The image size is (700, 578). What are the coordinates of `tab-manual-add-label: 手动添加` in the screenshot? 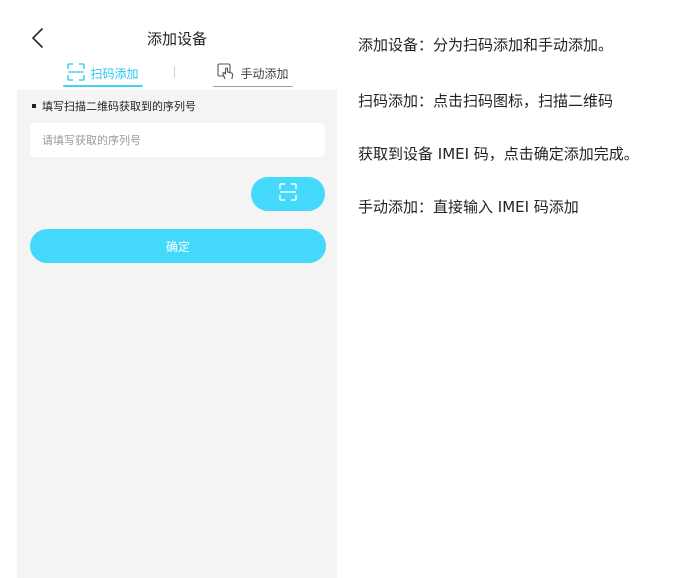 It's located at (264, 73).